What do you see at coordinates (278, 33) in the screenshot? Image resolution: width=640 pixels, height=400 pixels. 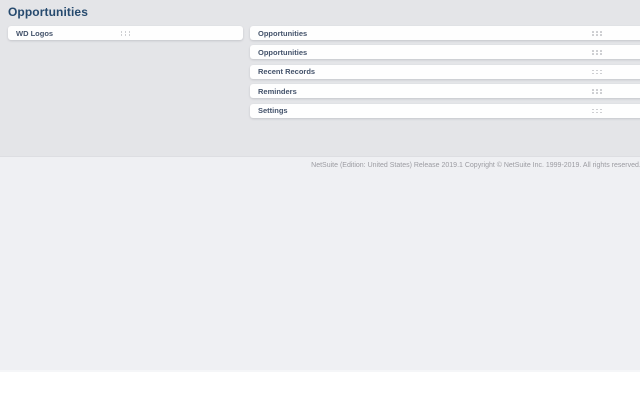 I see `portlet-title-opportunities-1: Opportunities` at bounding box center [278, 33].